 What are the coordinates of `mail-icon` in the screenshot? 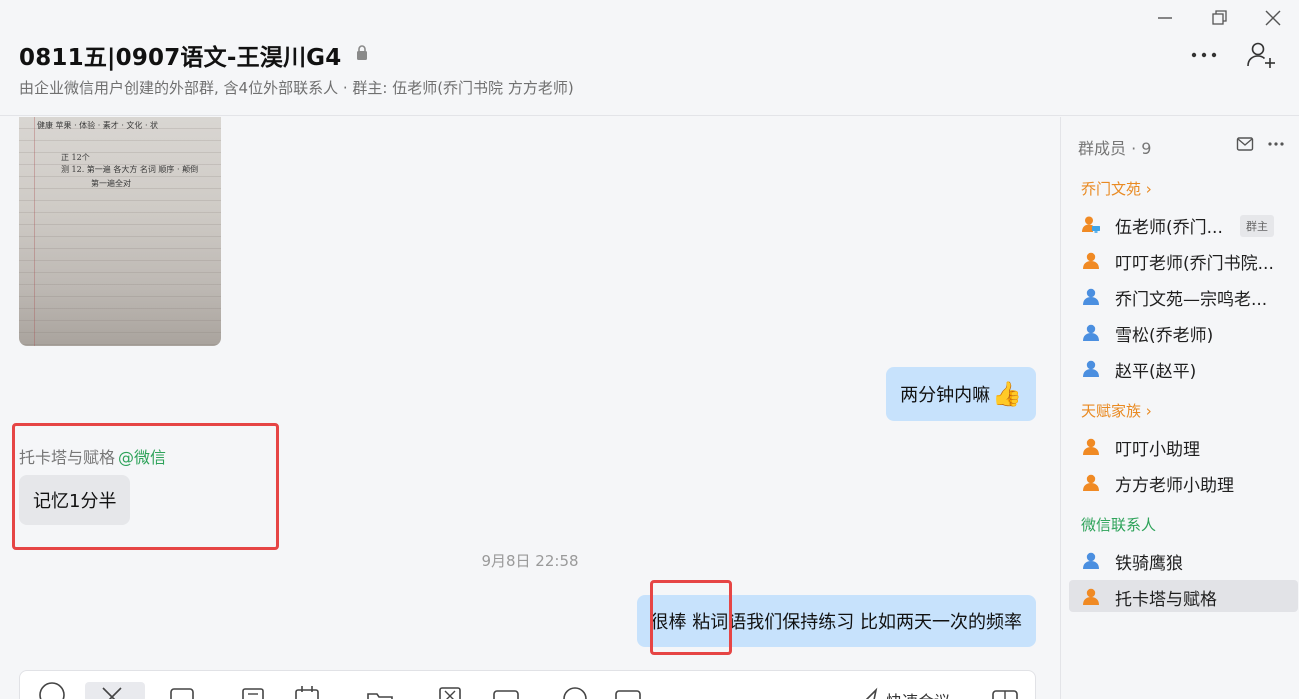 It's located at (1245, 144).